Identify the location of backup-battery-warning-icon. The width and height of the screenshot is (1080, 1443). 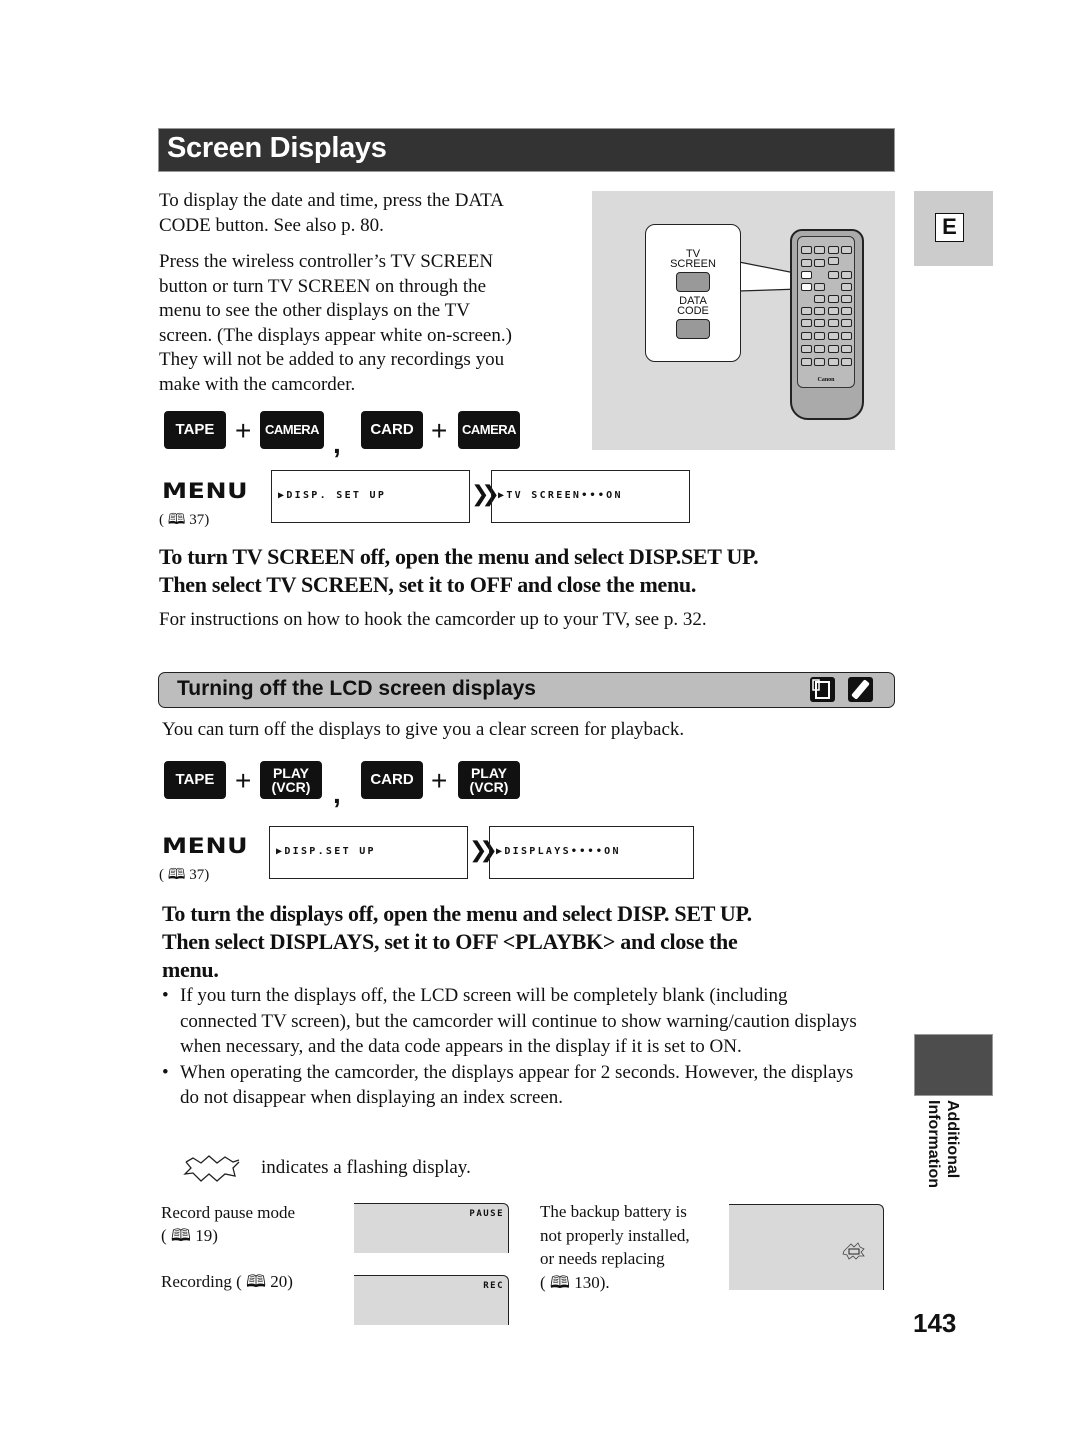
(853, 1251).